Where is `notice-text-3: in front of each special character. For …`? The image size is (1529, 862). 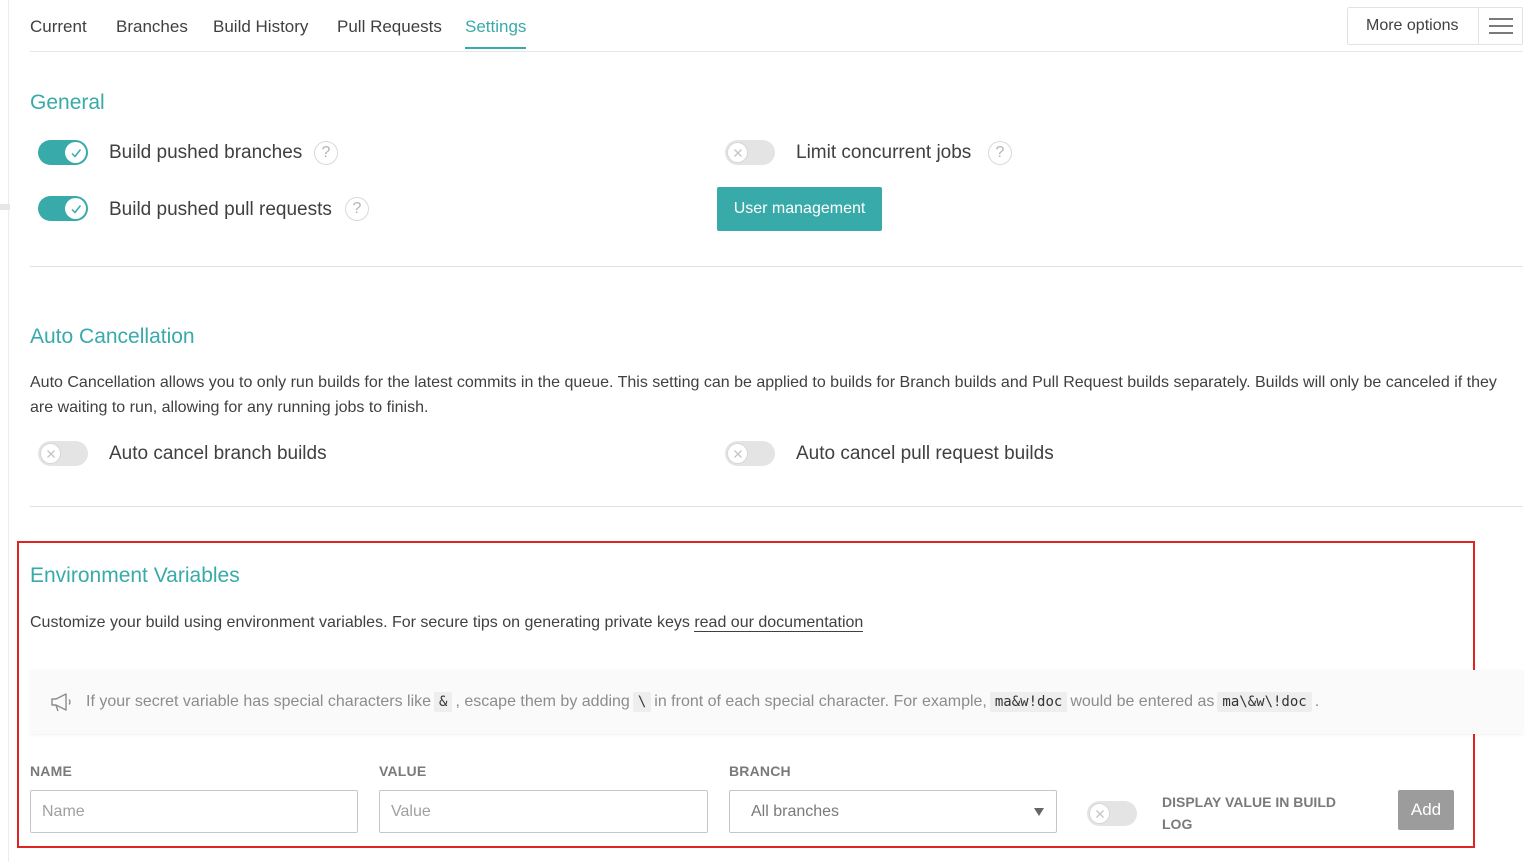
notice-text-3: in front of each special character. For … is located at coordinates (820, 701).